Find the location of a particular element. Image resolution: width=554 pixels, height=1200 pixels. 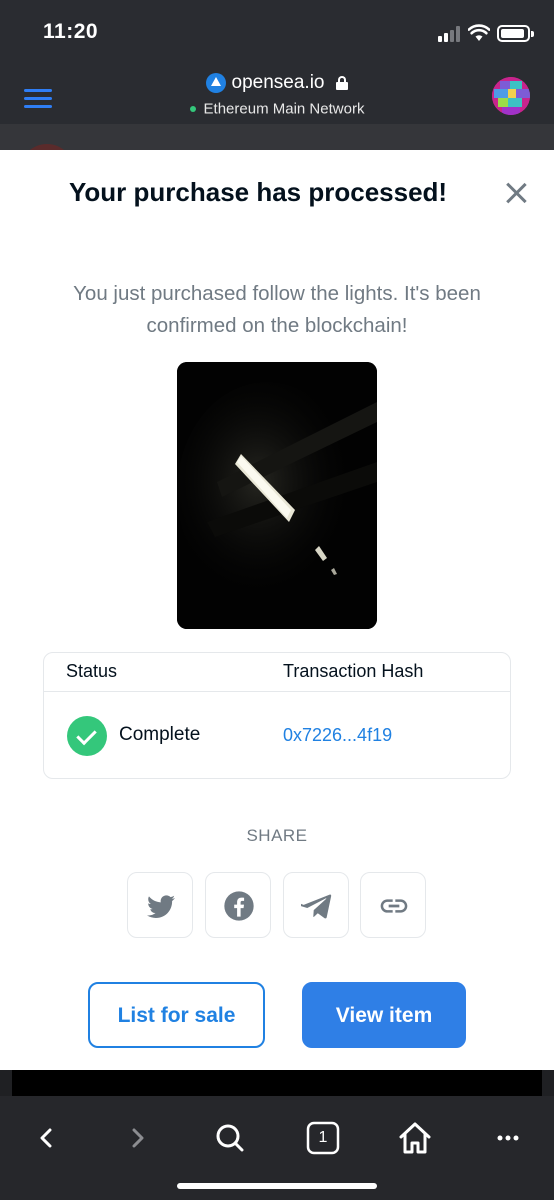

forward-icon is located at coordinates (138, 1138).